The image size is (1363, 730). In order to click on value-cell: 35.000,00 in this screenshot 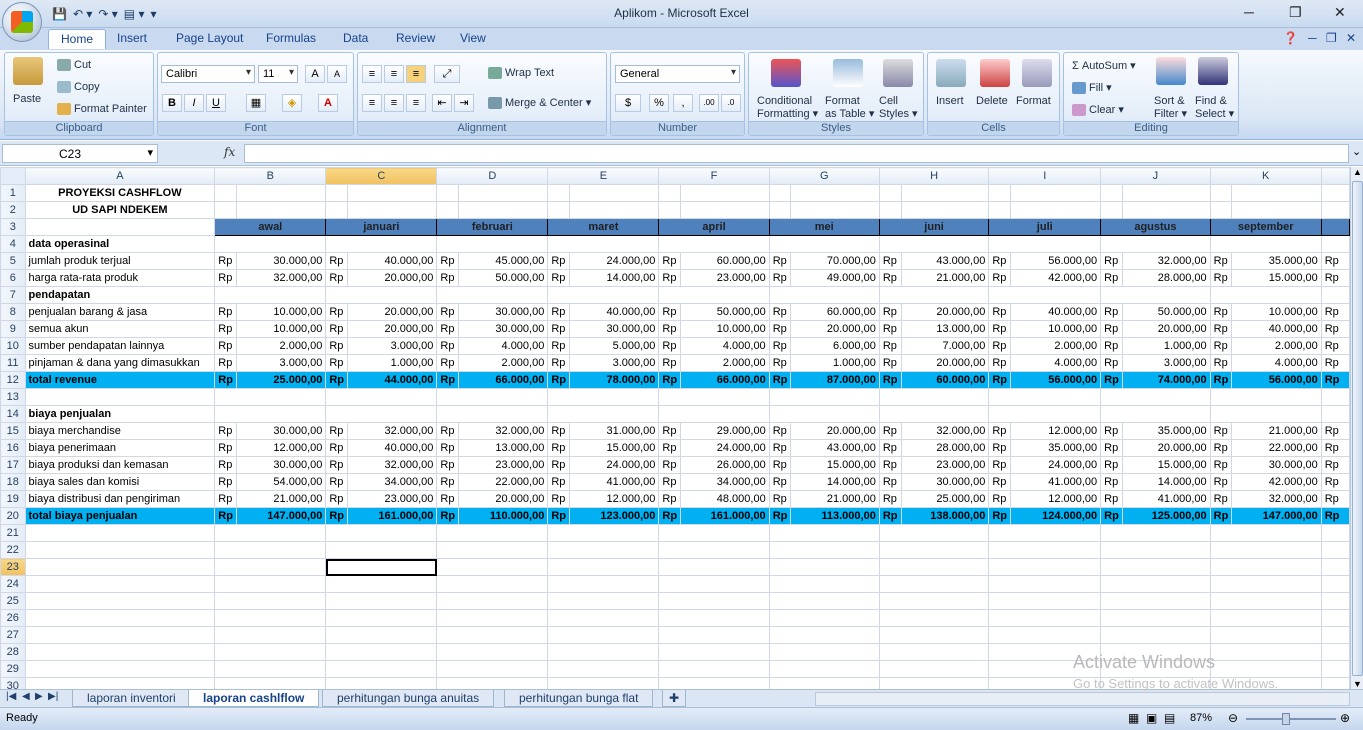, I will do `click(1166, 431)`.